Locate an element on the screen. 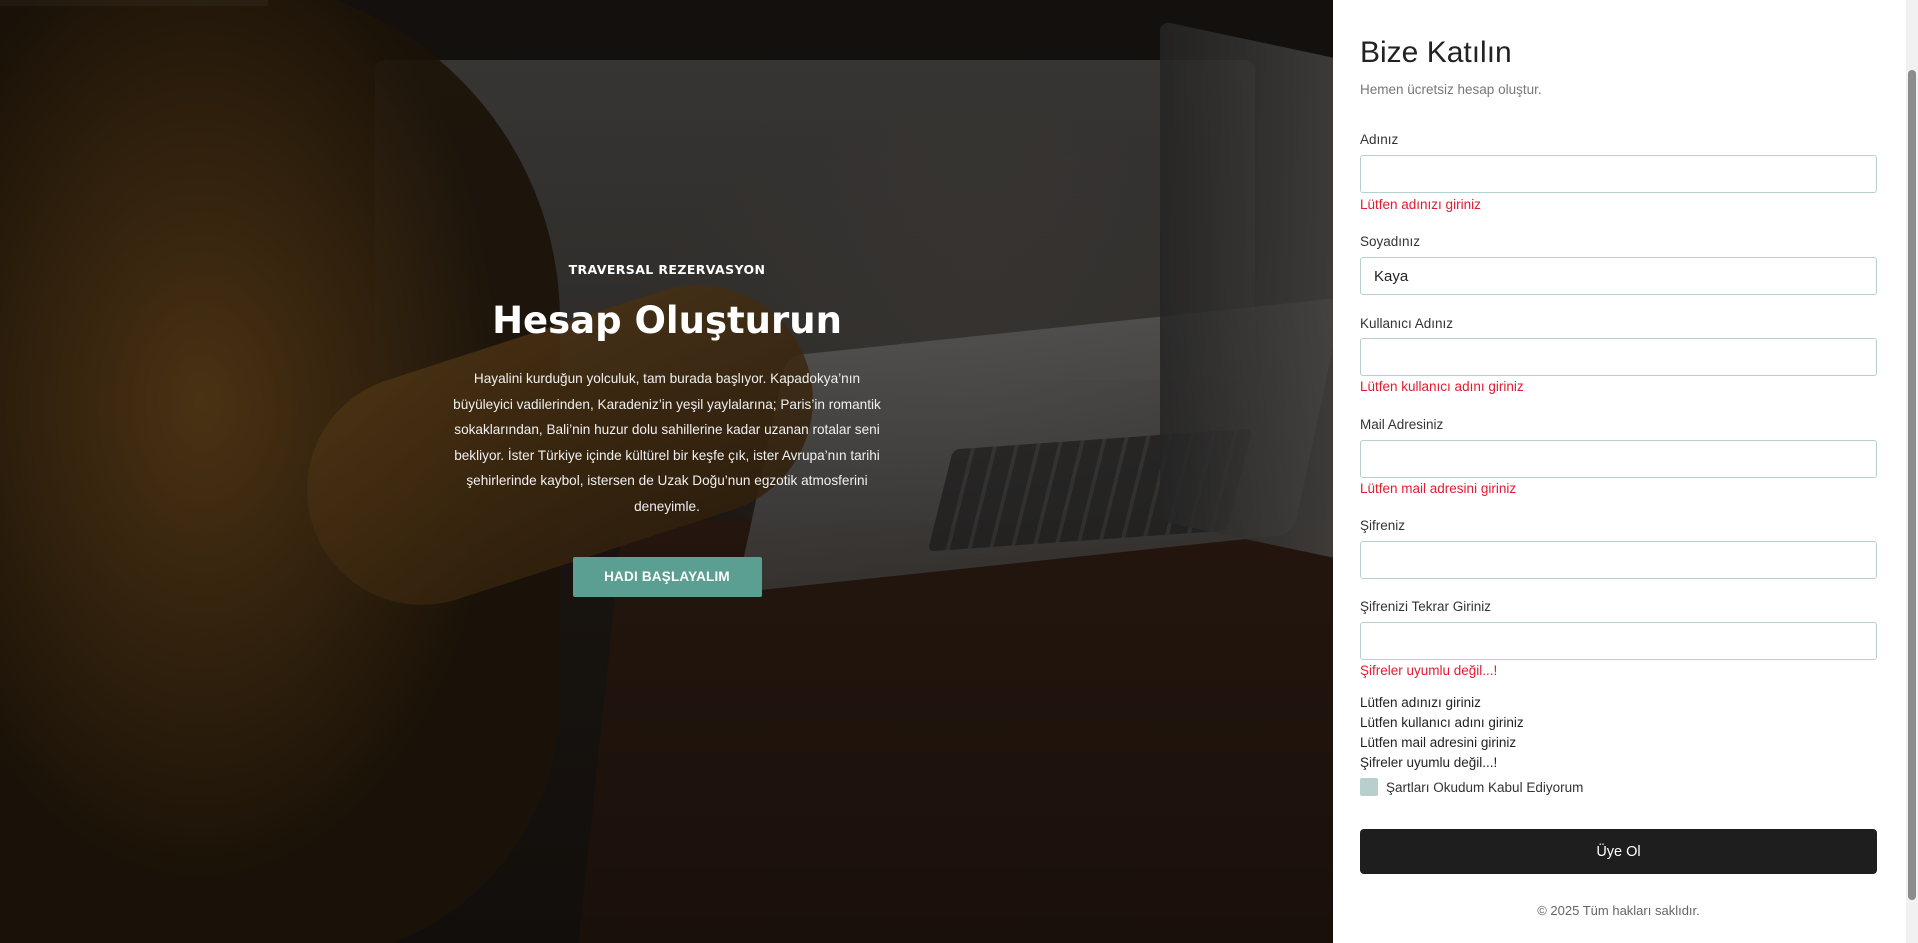  hero-eyebrow: TRAVERSAL REZERVASYON is located at coordinates (667, 269).